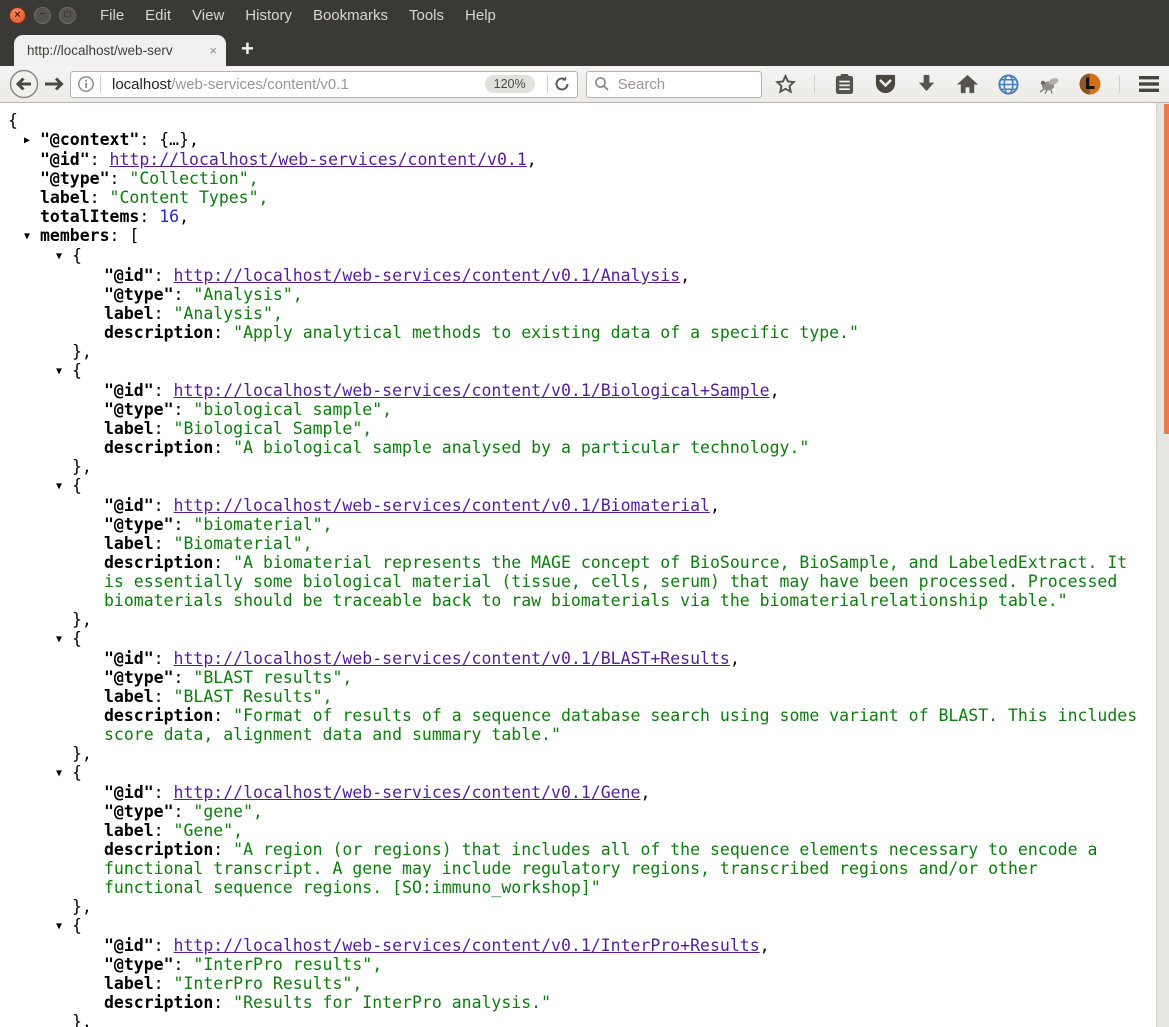 The height and width of the screenshot is (1027, 1169). What do you see at coordinates (785, 84) in the screenshot?
I see `bookmark-star-button` at bounding box center [785, 84].